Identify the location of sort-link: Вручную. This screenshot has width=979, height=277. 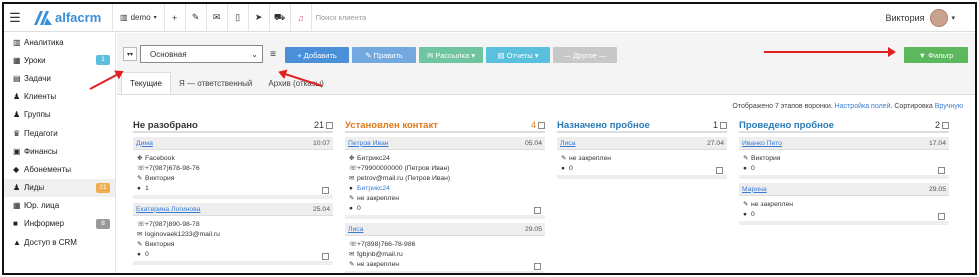
(949, 106).